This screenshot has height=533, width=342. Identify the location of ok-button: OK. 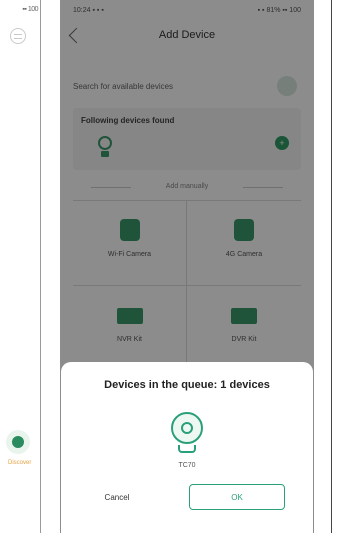
(237, 497).